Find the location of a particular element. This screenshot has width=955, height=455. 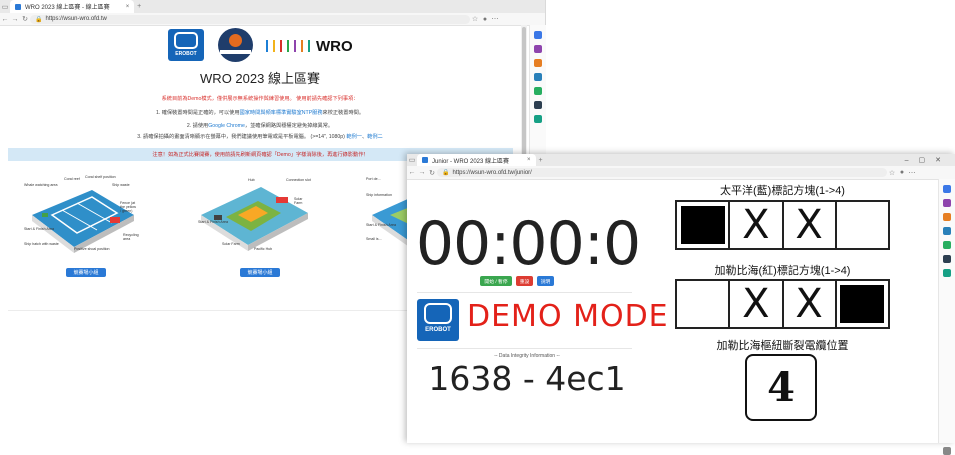

games-icon is located at coordinates (538, 91).